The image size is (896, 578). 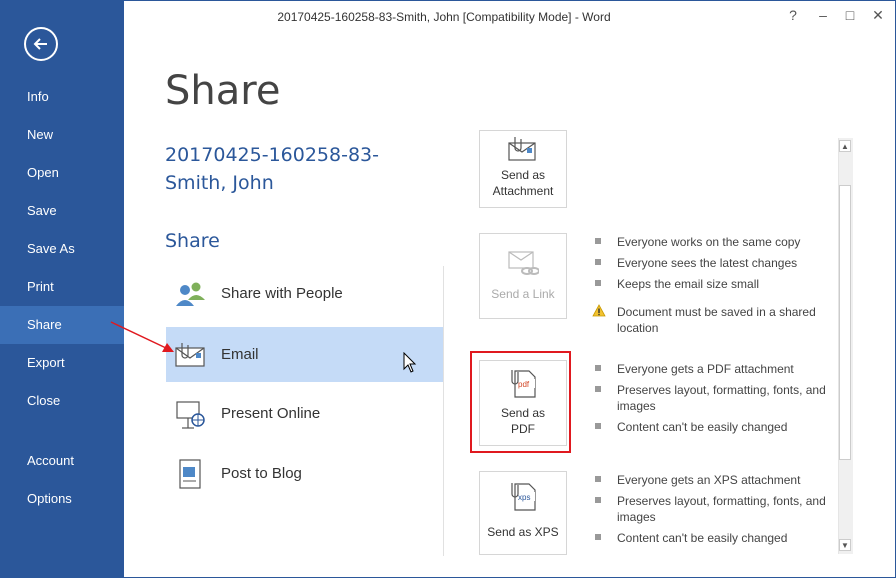 What do you see at coordinates (272, 169) in the screenshot?
I see `document-name: 20170425-160258-83-Smith, John` at bounding box center [272, 169].